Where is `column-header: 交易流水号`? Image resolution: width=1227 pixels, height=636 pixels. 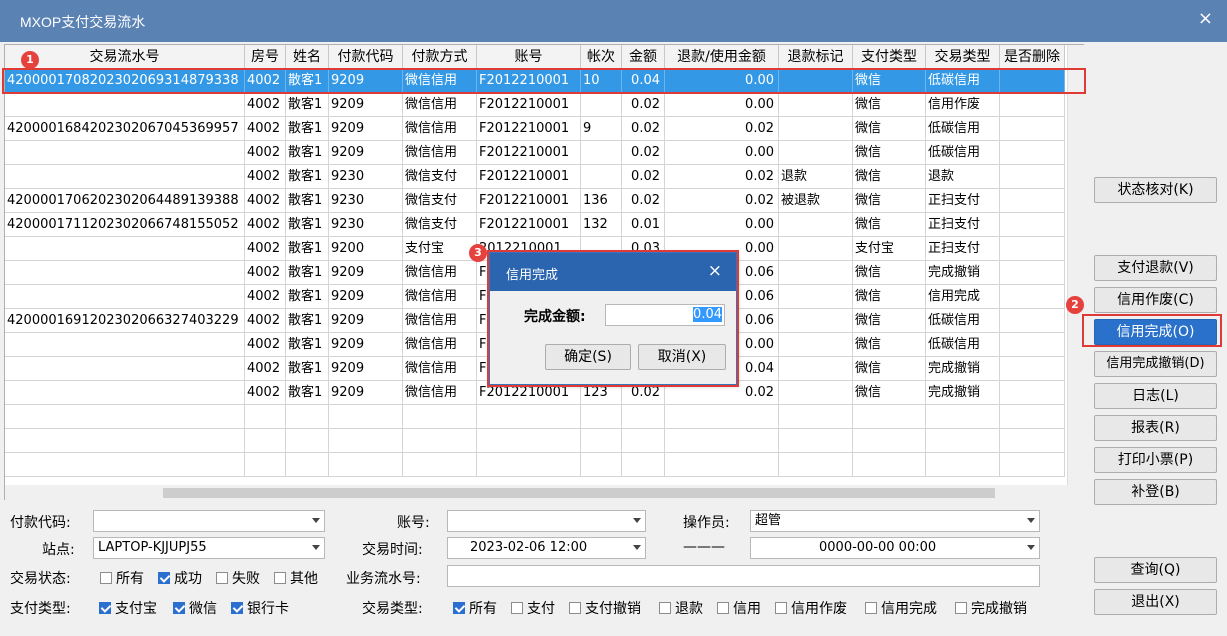 column-header: 交易流水号 is located at coordinates (125, 57).